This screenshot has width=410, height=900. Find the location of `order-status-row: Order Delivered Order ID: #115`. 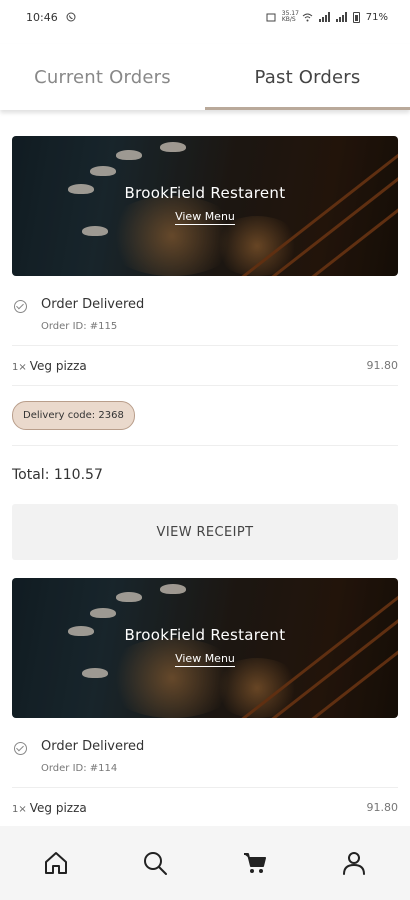

order-status-row: Order Delivered Order ID: #115 is located at coordinates (205, 311).